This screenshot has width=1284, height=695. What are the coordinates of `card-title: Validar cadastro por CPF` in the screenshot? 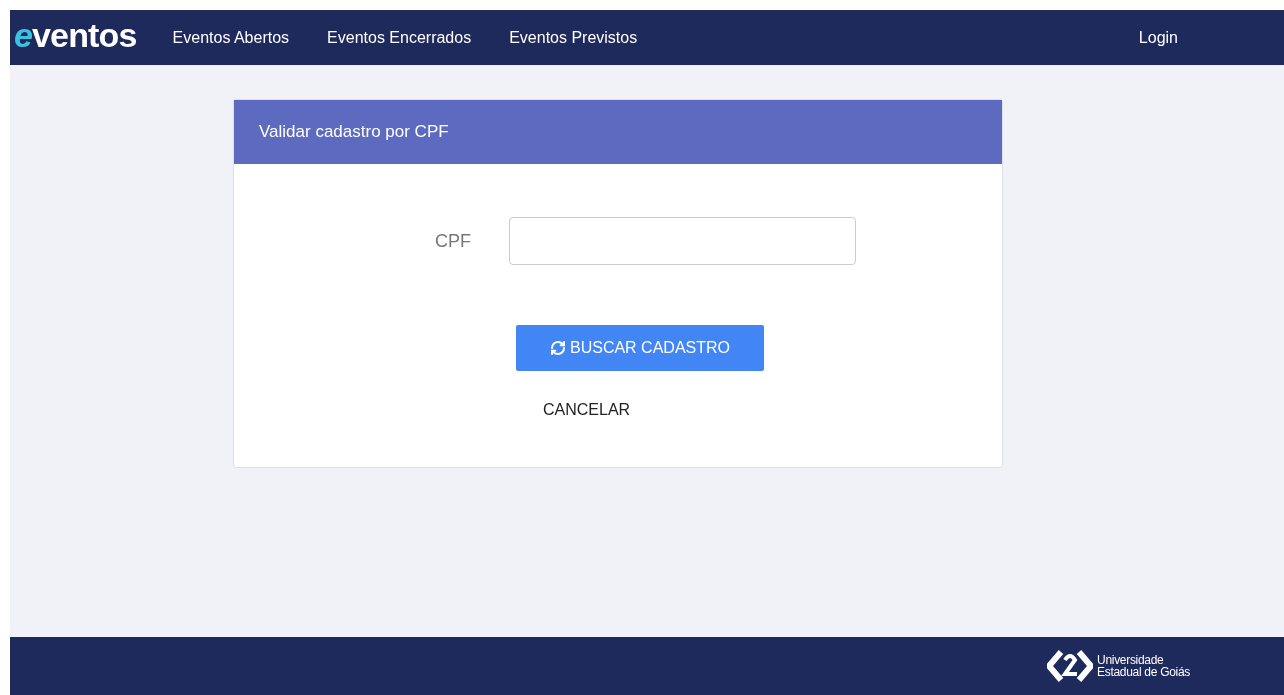 It's located at (354, 132).